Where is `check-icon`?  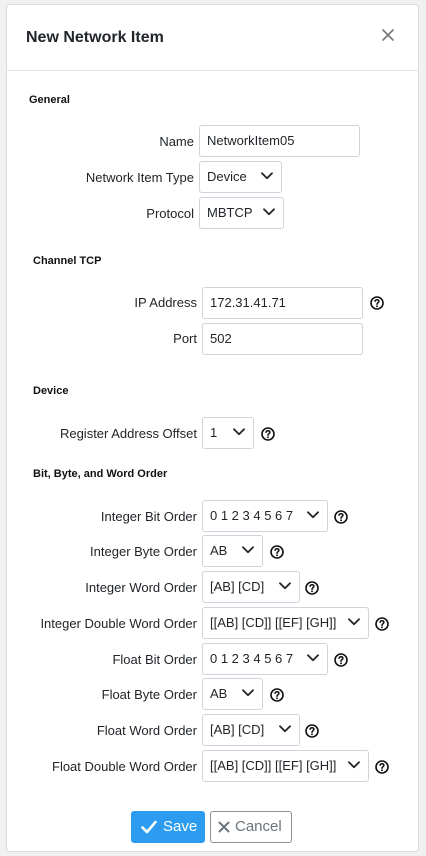
check-icon is located at coordinates (149, 827).